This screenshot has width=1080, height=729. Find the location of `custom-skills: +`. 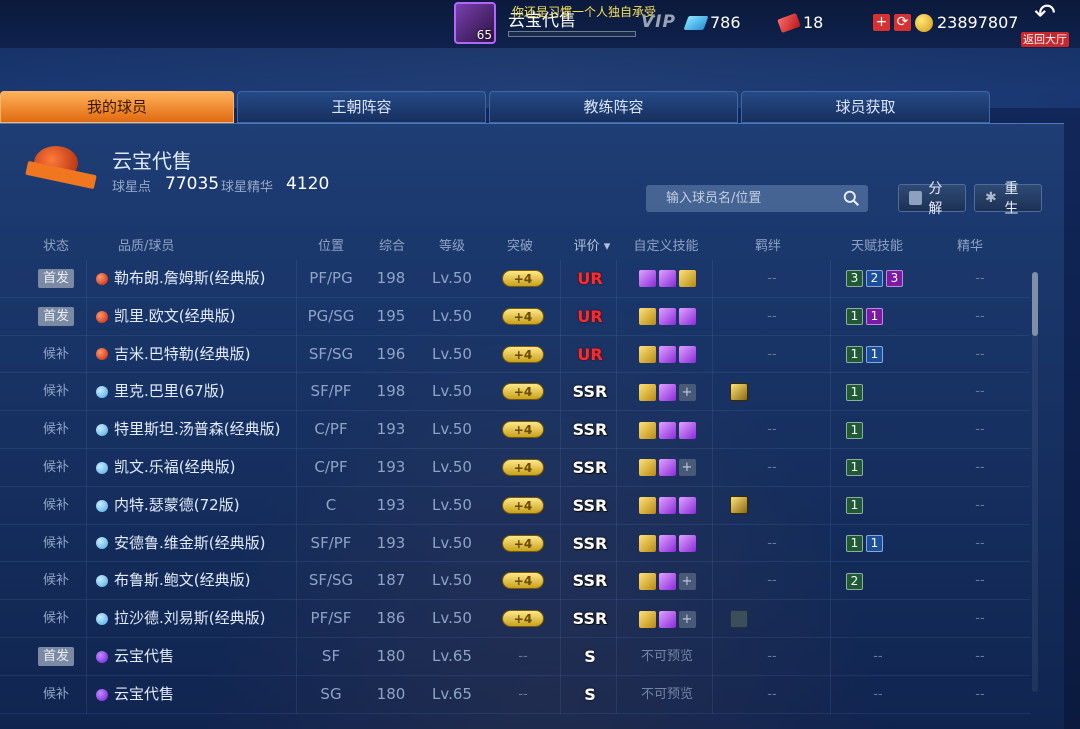

custom-skills: + is located at coordinates (667, 581).